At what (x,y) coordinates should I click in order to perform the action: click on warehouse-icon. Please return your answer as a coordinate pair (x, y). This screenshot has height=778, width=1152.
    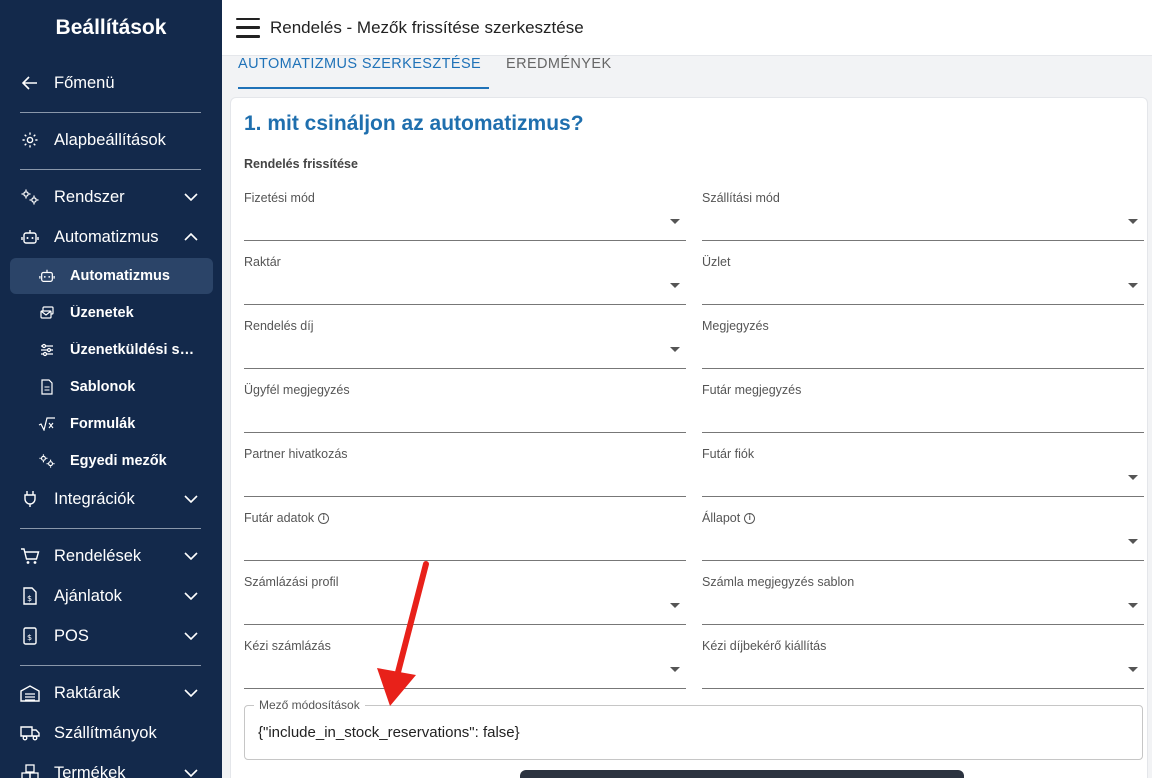
    Looking at the image, I should click on (30, 693).